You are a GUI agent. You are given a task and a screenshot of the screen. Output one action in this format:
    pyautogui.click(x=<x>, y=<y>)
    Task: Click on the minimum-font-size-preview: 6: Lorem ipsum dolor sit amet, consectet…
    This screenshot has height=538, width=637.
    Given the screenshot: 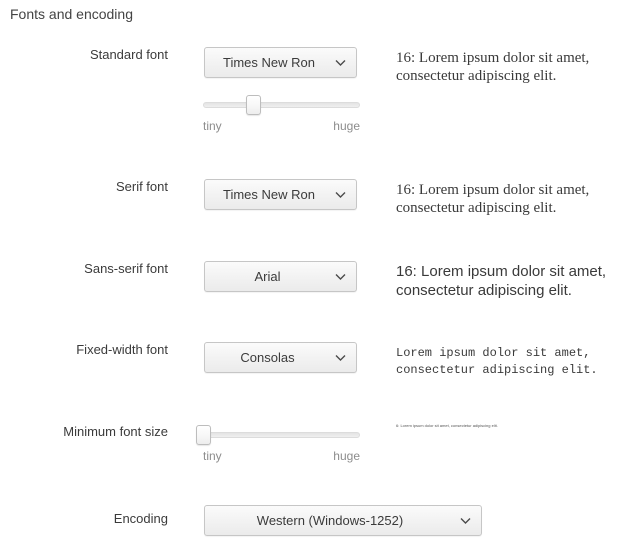 What is the action you would take?
    pyautogui.click(x=447, y=425)
    